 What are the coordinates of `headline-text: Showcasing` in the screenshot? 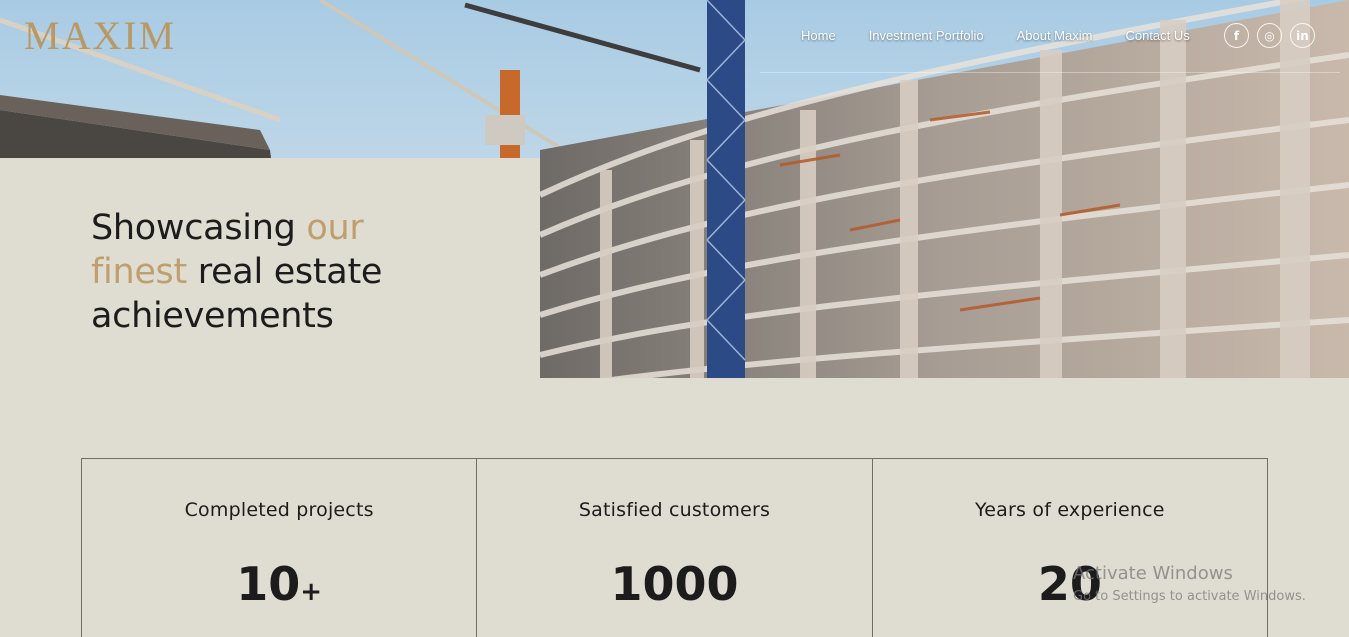 It's located at (199, 228).